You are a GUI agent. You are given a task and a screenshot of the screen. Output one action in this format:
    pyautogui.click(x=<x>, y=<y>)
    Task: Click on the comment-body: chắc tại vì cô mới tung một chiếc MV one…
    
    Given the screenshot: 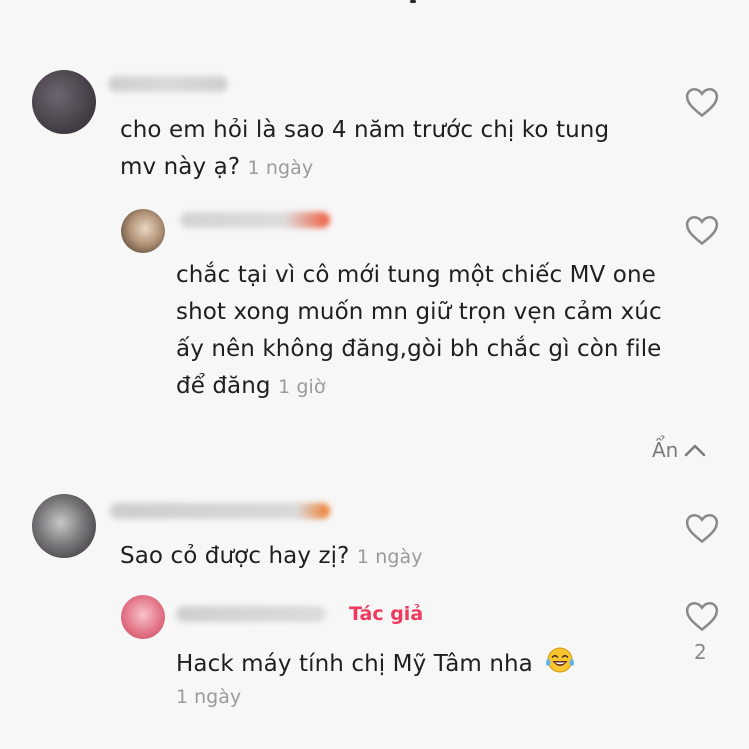 What is the action you would take?
    pyautogui.click(x=436, y=331)
    